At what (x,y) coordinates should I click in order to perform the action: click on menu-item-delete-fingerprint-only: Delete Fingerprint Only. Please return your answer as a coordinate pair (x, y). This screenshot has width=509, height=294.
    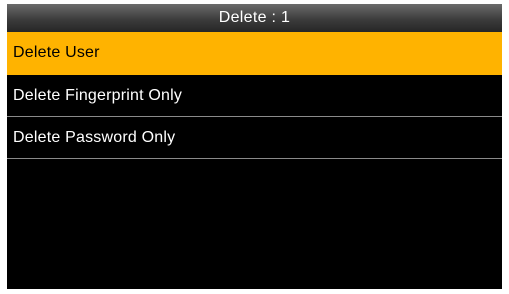
    Looking at the image, I should click on (254, 96).